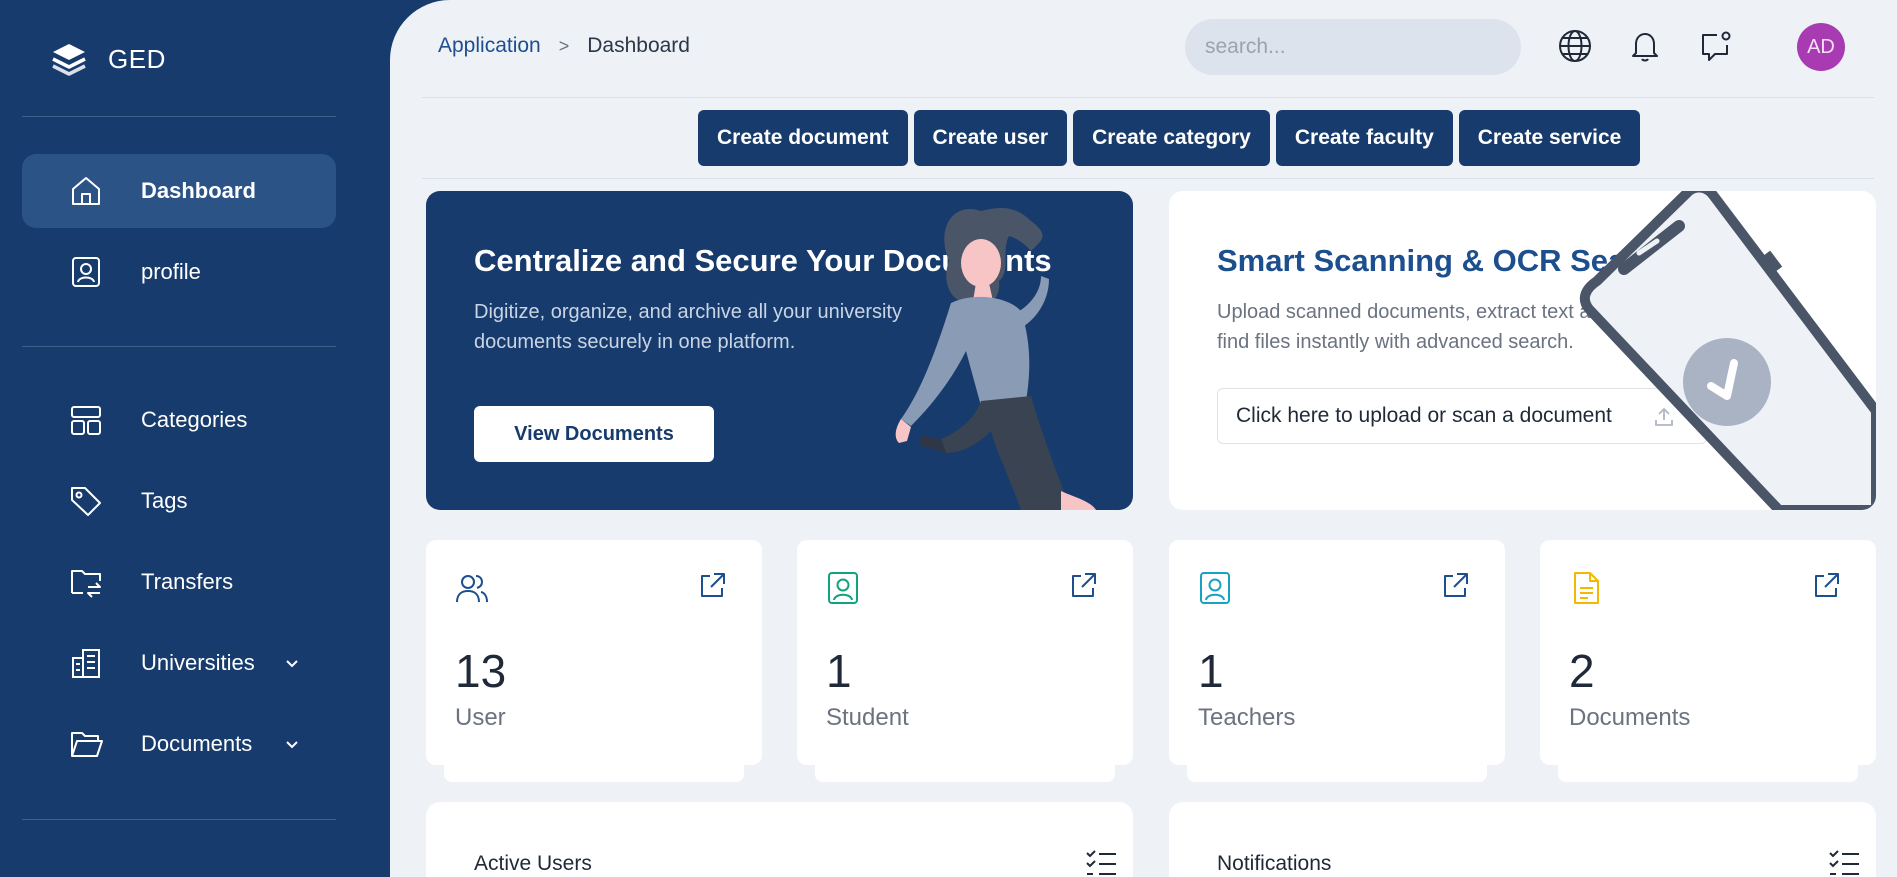 This screenshot has height=877, width=1897. What do you see at coordinates (86, 744) in the screenshot?
I see `folder-open-icon` at bounding box center [86, 744].